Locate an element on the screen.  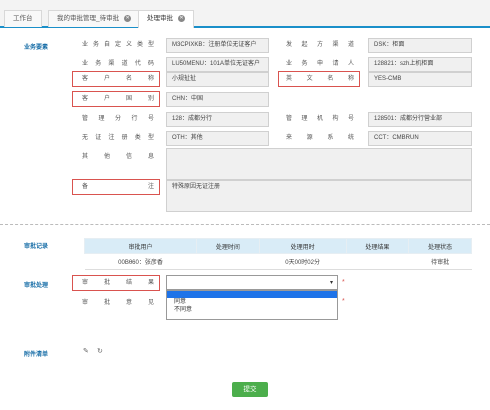
tab-label: 工作台 is located at coordinates (23, 18).